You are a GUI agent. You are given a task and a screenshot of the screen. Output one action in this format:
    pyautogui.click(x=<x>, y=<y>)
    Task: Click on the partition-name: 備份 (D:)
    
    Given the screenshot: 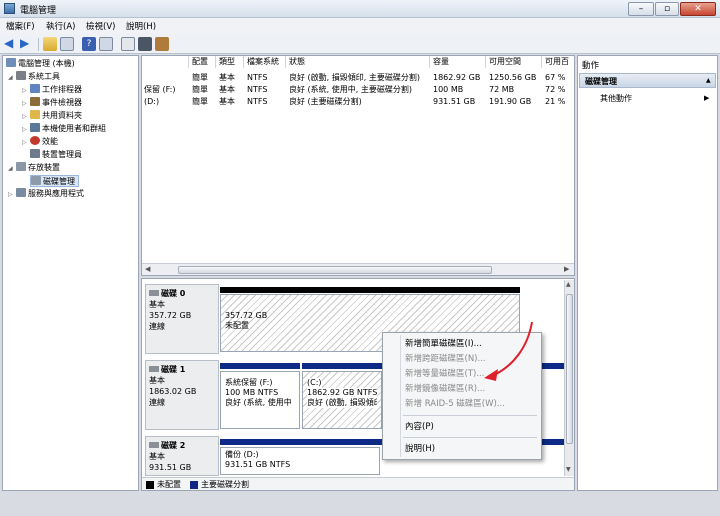 What is the action you would take?
    pyautogui.click(x=242, y=454)
    